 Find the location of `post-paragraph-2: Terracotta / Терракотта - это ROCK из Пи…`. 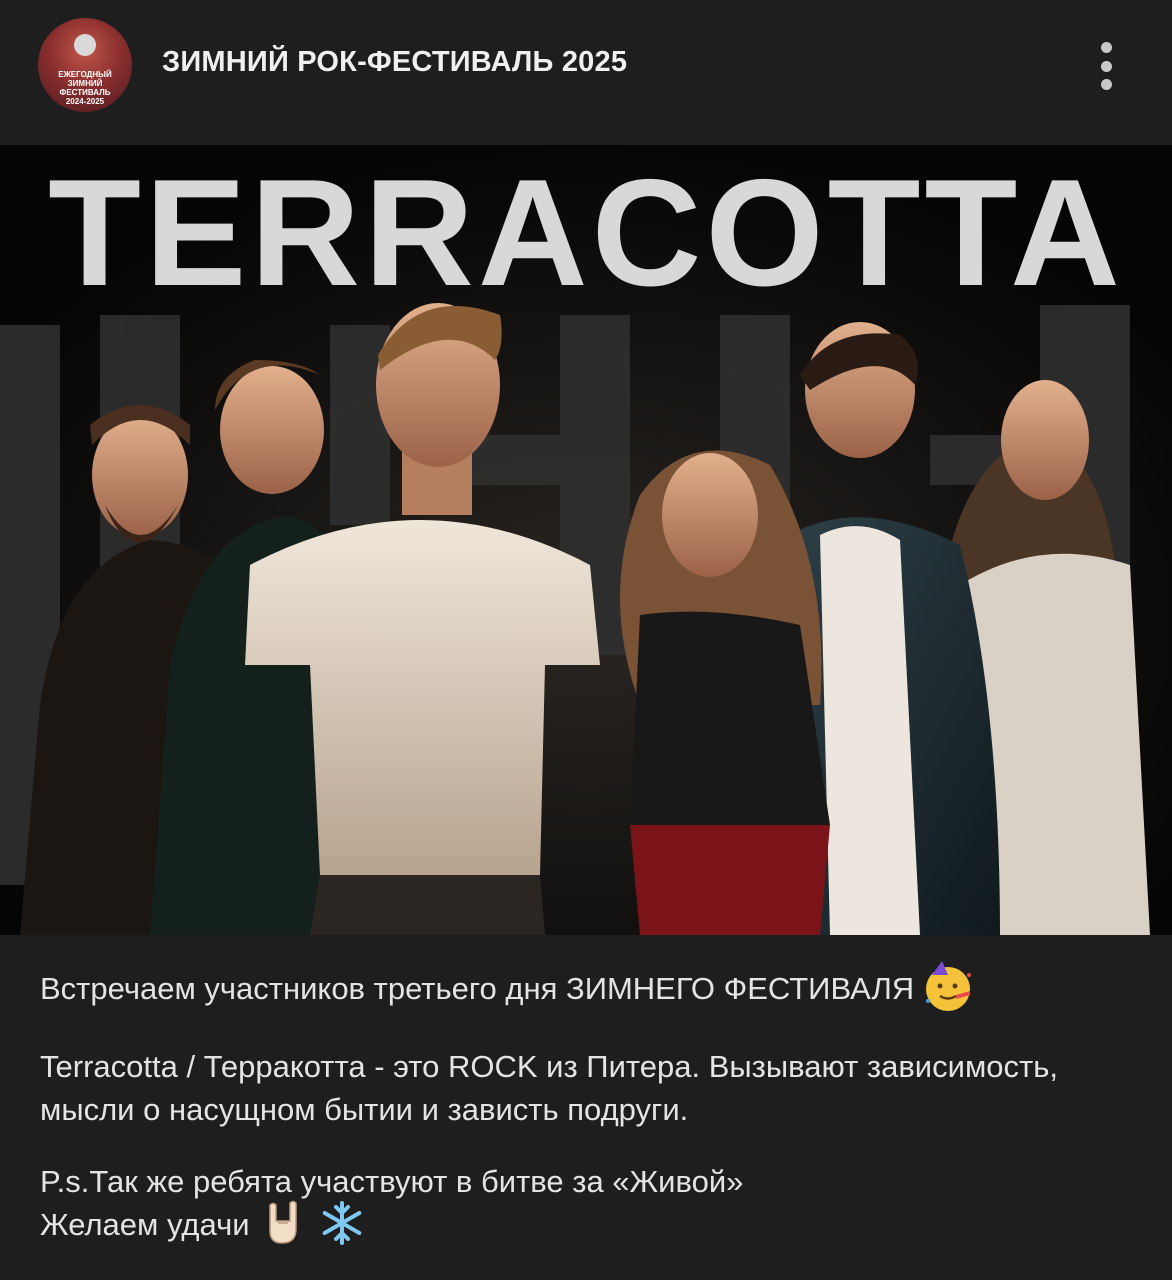

post-paragraph-2: Terracotta / Терракотта - это ROCK из Пи… is located at coordinates (549, 1088).